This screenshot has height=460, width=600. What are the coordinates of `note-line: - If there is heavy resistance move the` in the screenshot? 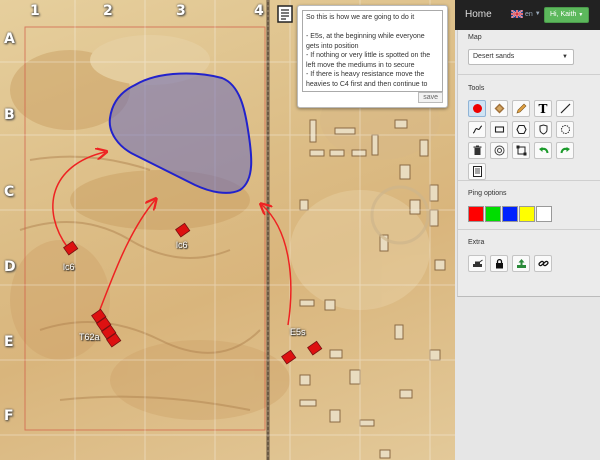 It's located at (365, 74).